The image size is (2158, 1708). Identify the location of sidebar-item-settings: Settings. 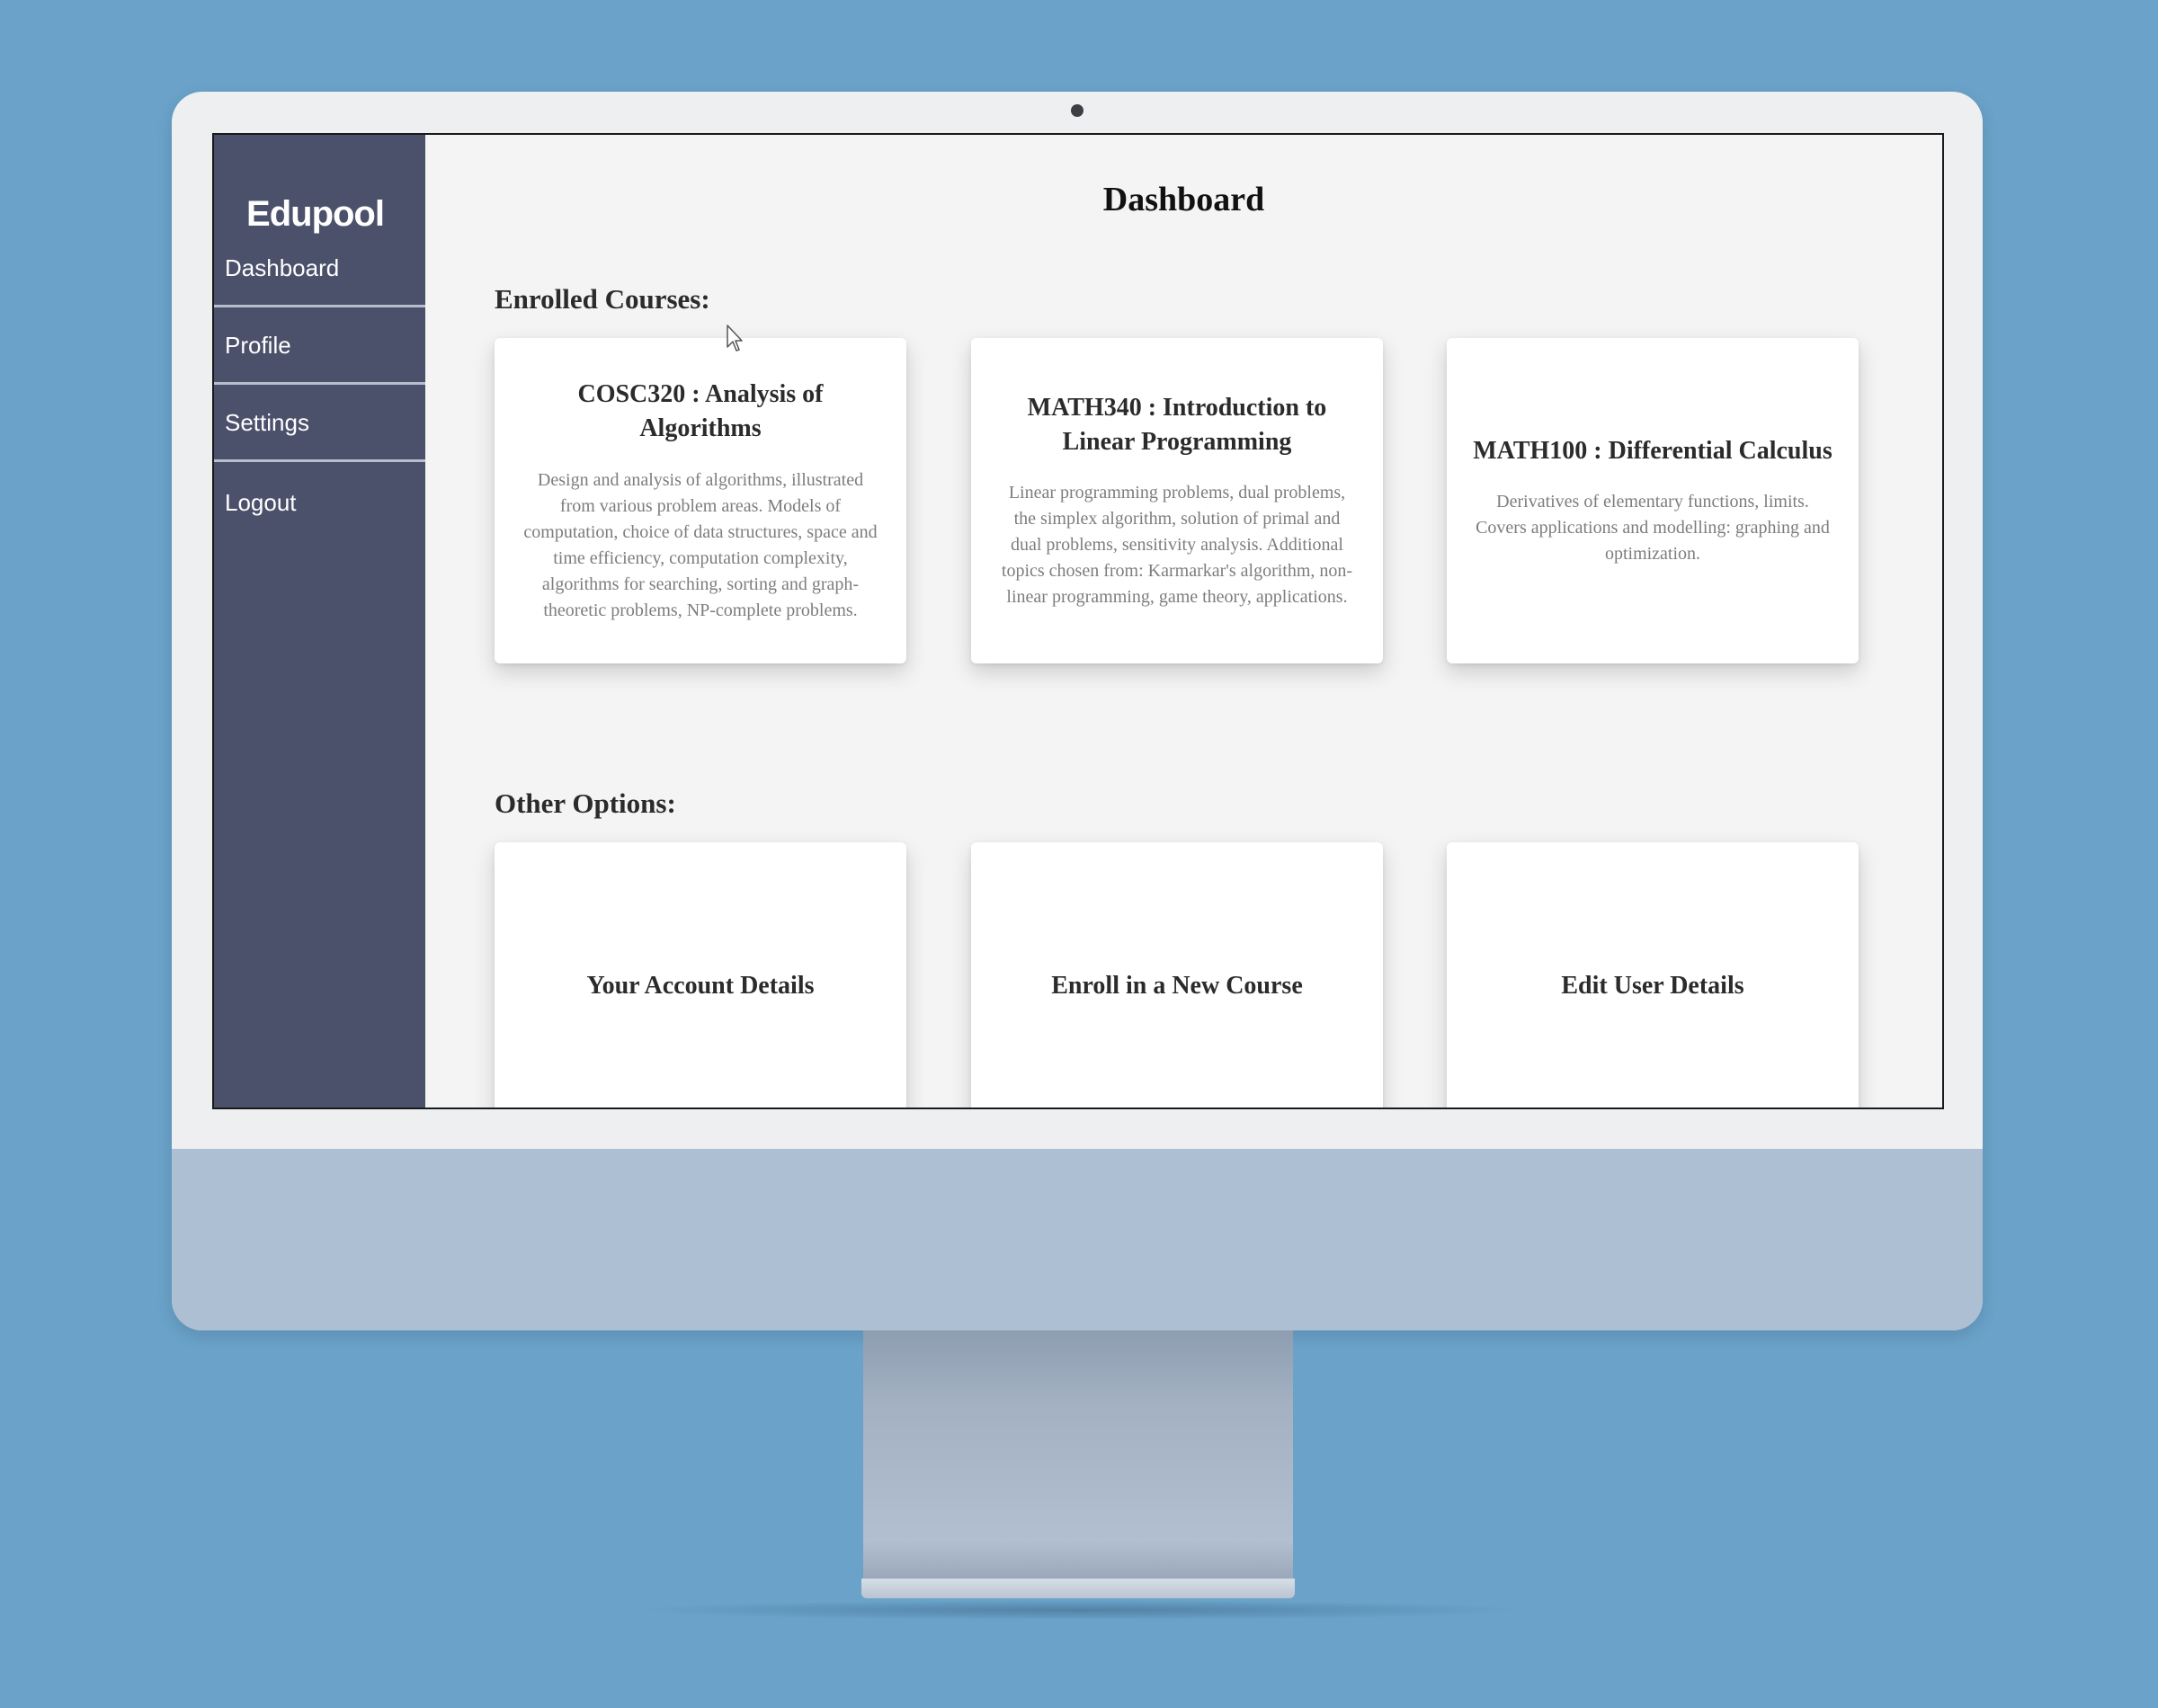
(319, 424).